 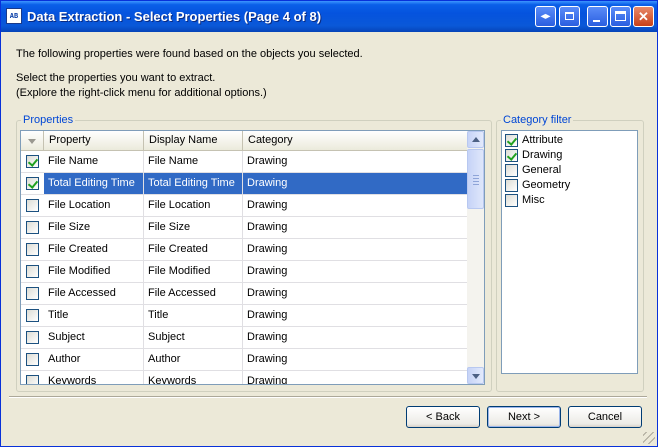 I want to click on category-label: General, so click(x=542, y=170).